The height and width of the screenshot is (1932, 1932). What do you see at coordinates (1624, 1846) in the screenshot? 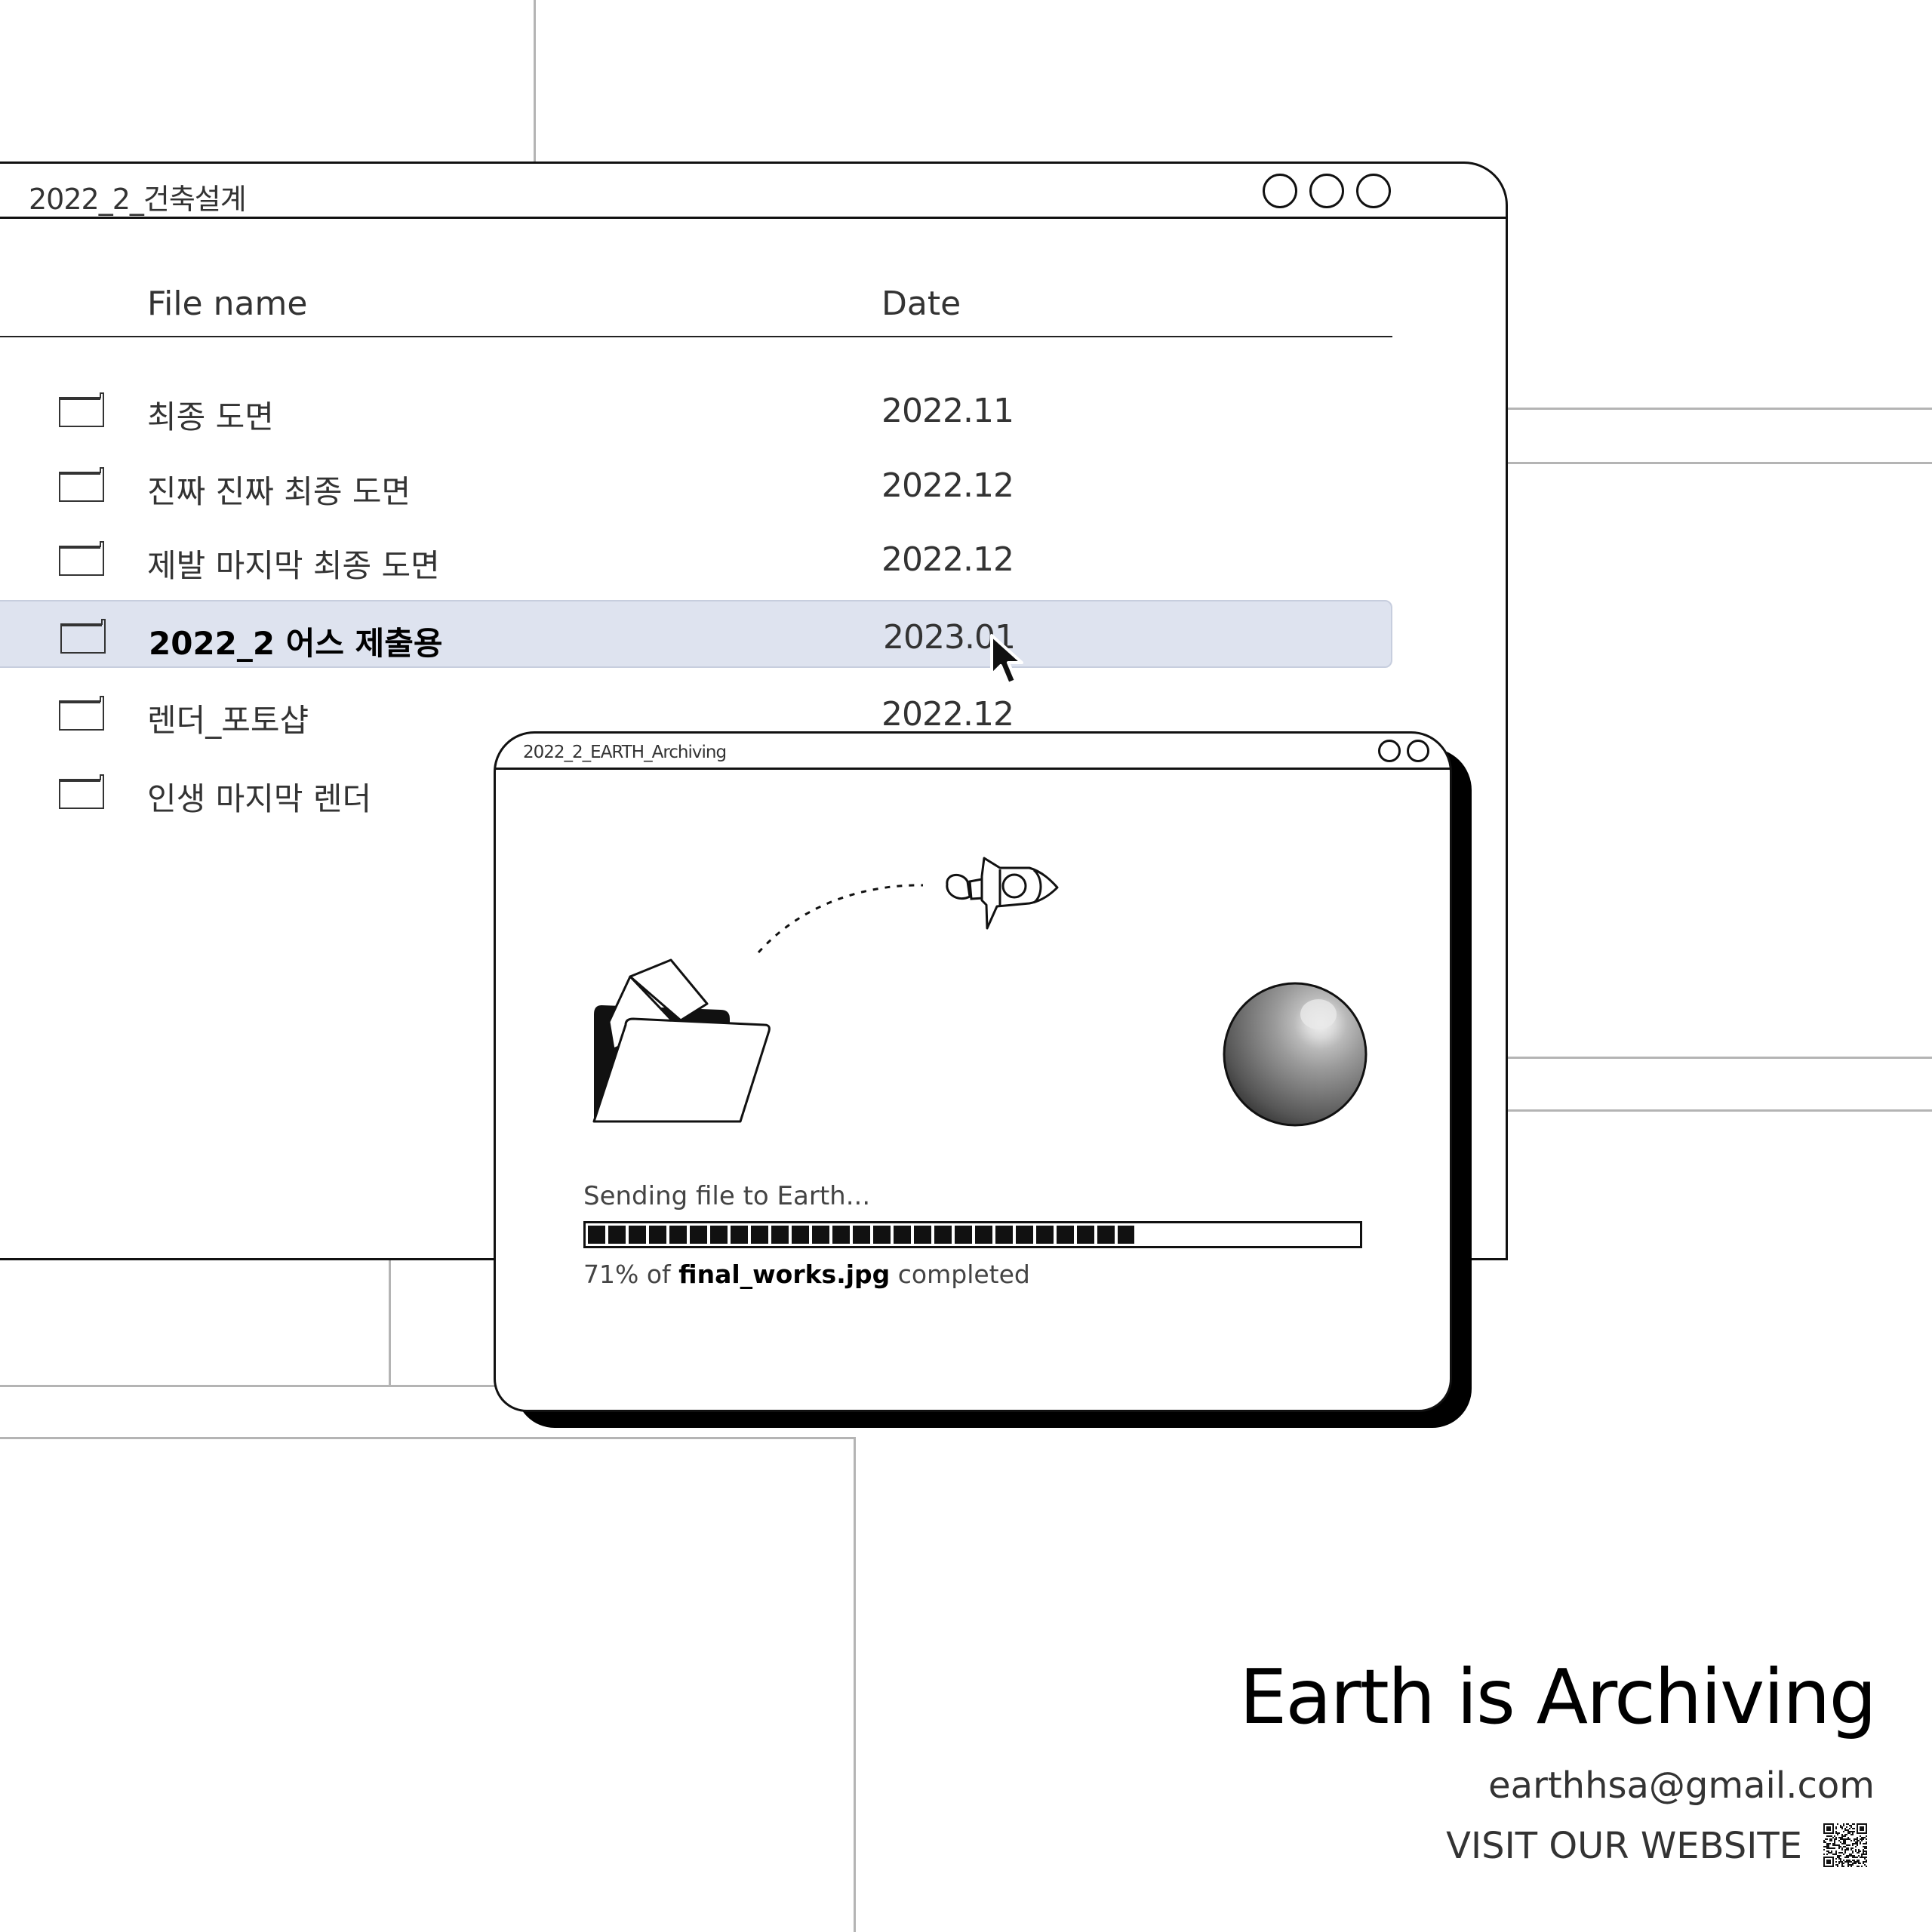
I see `visit-website-link: VISIT OUR WEBSITE` at bounding box center [1624, 1846].